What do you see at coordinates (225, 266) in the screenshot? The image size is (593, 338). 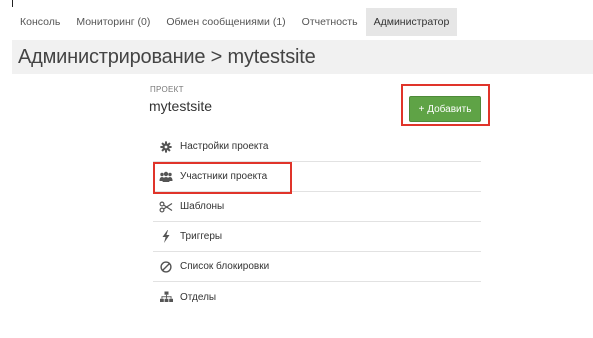 I see `menu-item-label: Список блокировки` at bounding box center [225, 266].